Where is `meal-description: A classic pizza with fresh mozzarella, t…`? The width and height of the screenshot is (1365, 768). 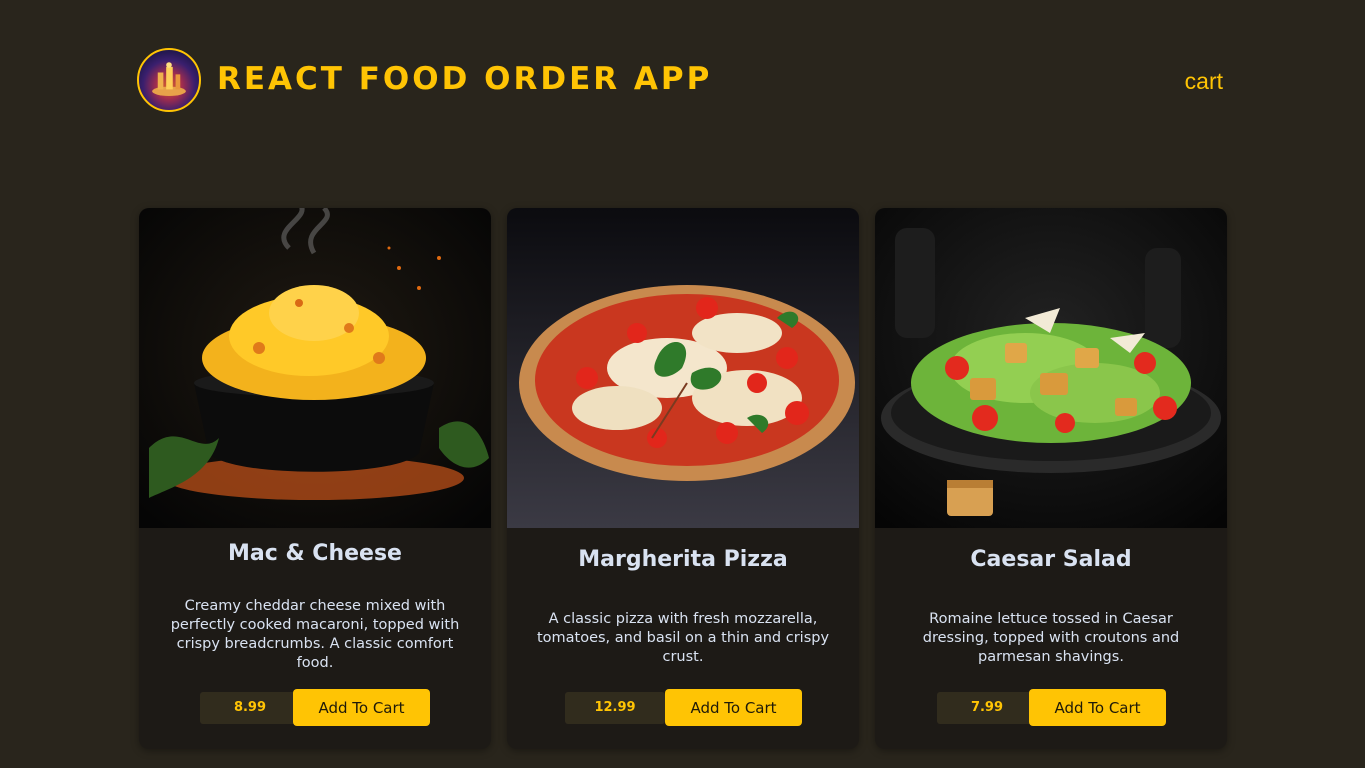 meal-description: A classic pizza with fresh mozzarella, t… is located at coordinates (683, 638).